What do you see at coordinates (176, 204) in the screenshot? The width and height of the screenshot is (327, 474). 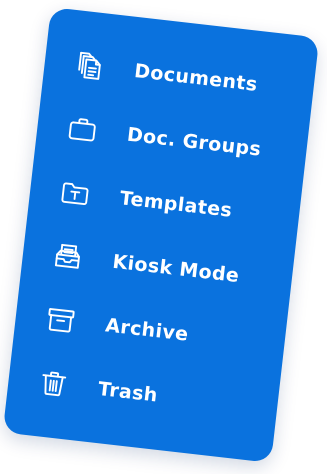 I see `menu-item-label: Templates` at bounding box center [176, 204].